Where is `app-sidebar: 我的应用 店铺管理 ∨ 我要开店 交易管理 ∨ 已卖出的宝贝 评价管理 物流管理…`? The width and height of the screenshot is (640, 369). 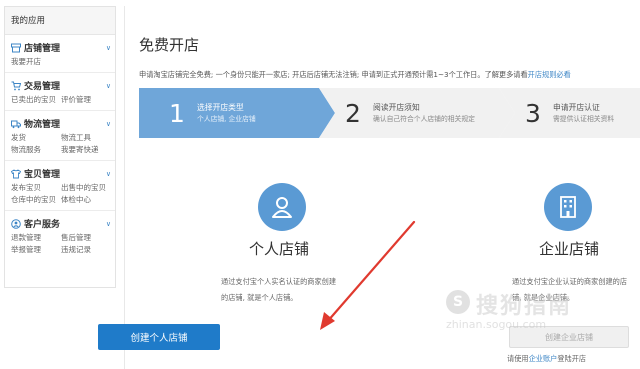 app-sidebar: 我的应用 店铺管理 ∨ 我要开店 交易管理 ∨ 已卖出的宝贝 评价管理 物流管理… is located at coordinates (60, 147).